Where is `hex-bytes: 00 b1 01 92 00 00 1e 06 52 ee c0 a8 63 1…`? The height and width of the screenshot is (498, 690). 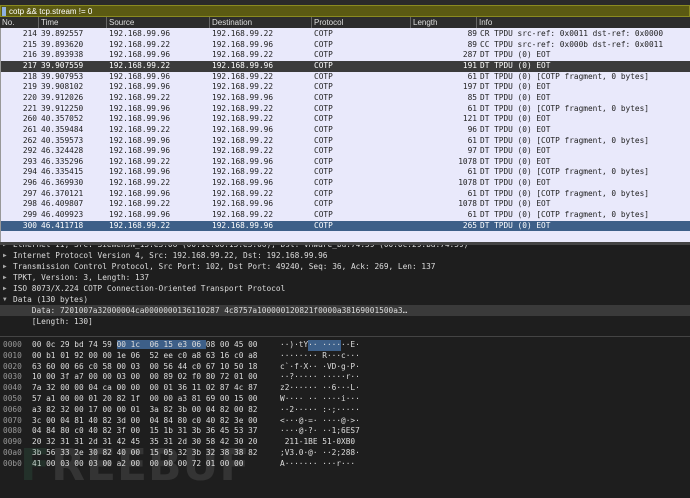 hex-bytes: 00 b1 01 92 00 00 1e 06 52 ee c0 a8 63 1… is located at coordinates (144, 356).